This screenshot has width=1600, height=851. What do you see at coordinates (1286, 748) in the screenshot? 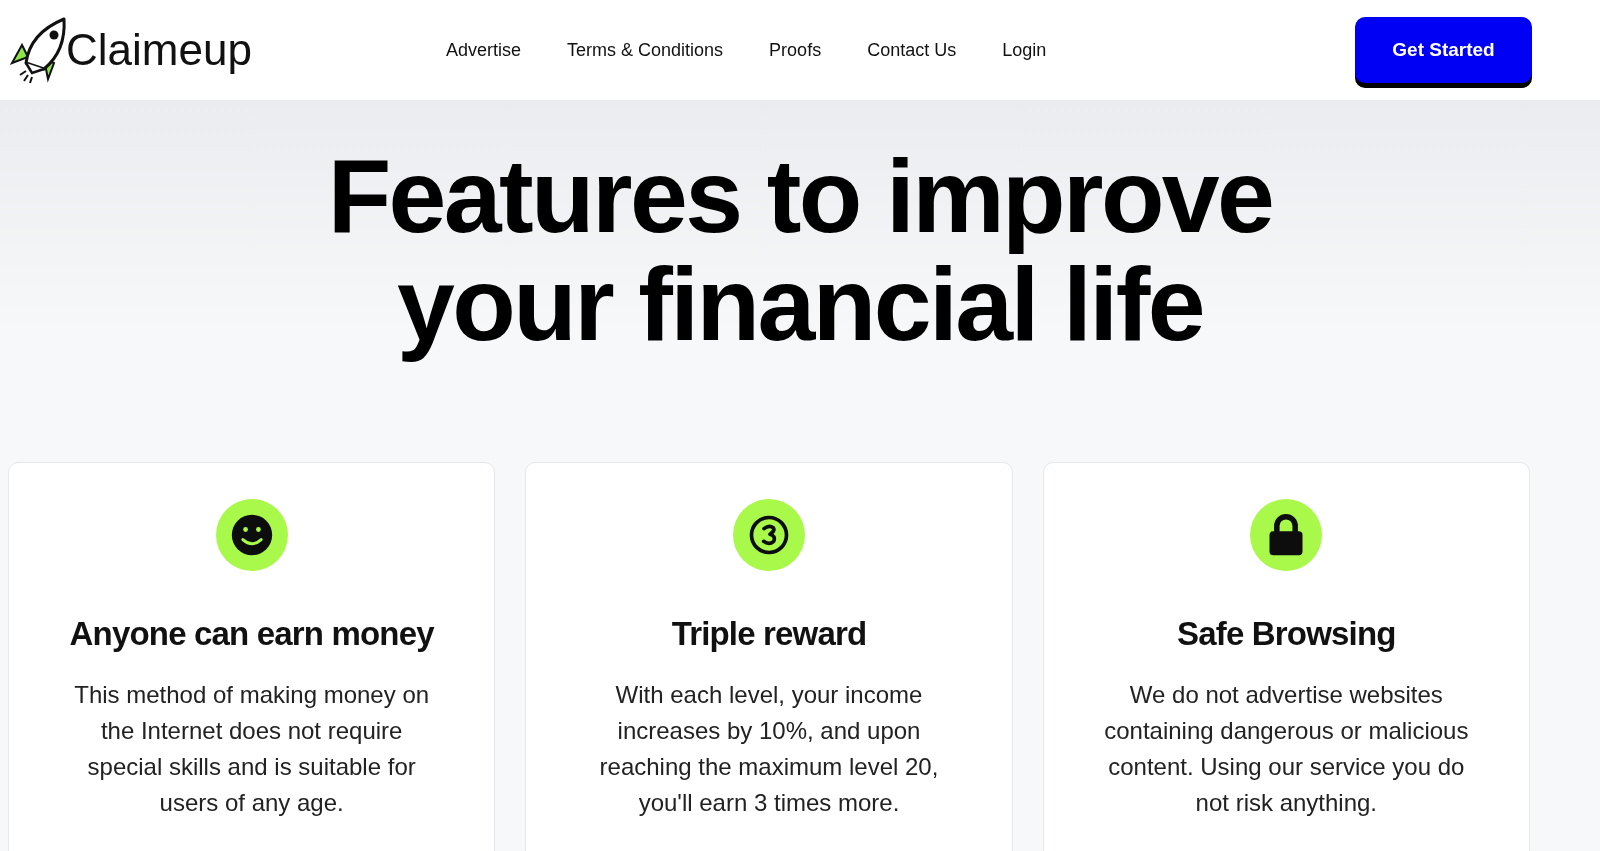
I see `feature-description: We do not advertise websites containing dangerous or malicious content. Using our service you do not risk anything.` at bounding box center [1286, 748].